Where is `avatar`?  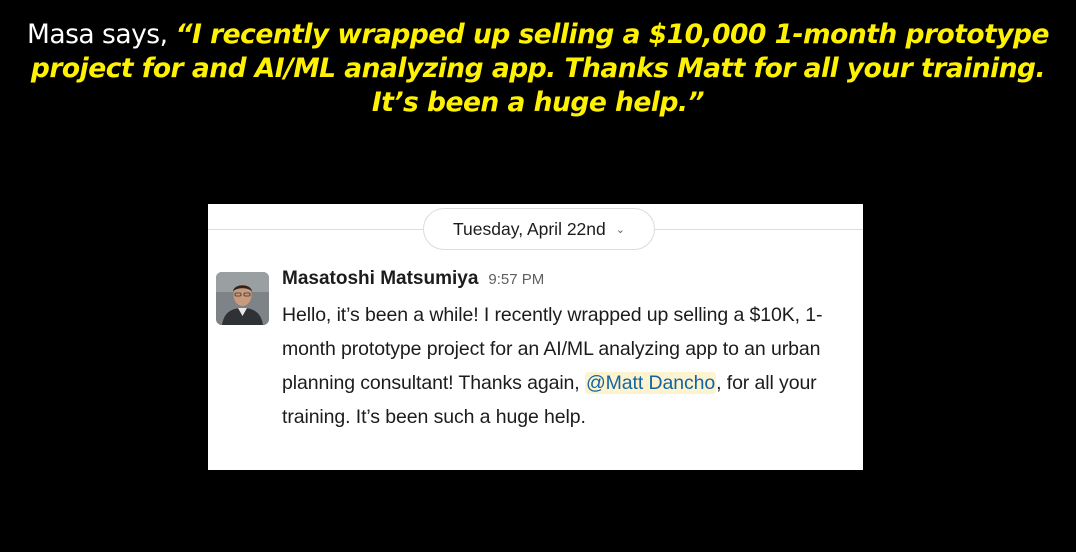
avatar is located at coordinates (242, 298).